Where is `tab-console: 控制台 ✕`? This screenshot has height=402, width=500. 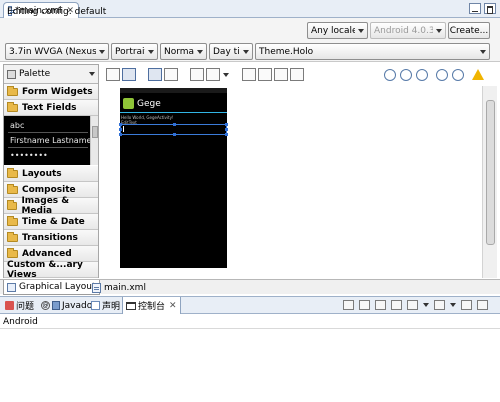 tab-console: 控制台 ✕ is located at coordinates (151, 305).